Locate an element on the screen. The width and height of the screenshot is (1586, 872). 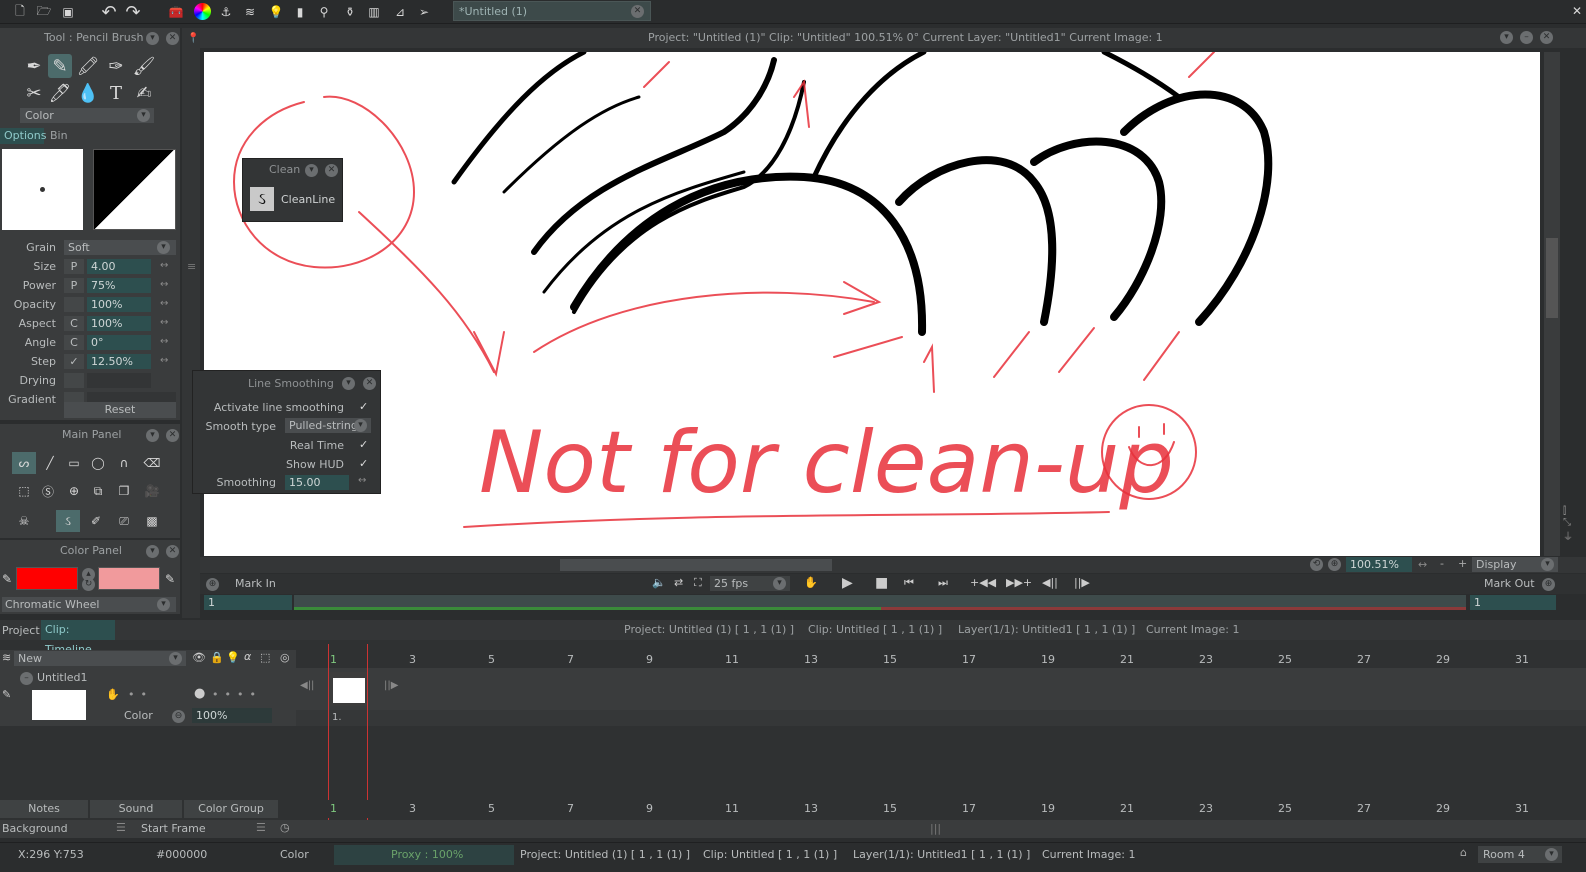
color-wheel-icon is located at coordinates (202, 11).